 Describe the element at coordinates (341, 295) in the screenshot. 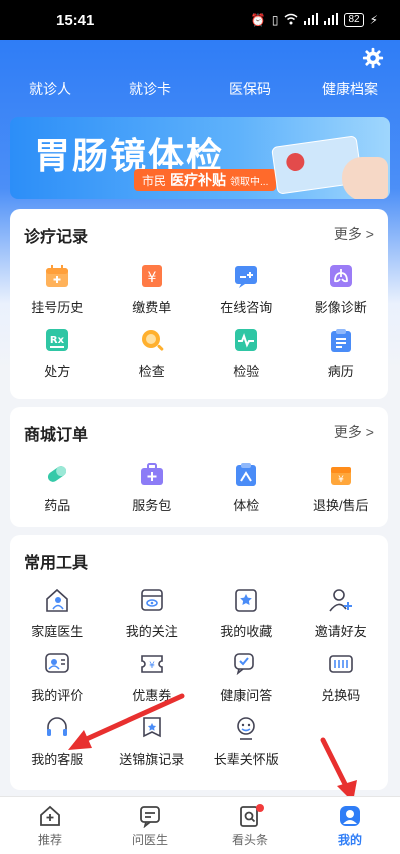

I see `grid-item-imaging: 影像诊断` at that location.